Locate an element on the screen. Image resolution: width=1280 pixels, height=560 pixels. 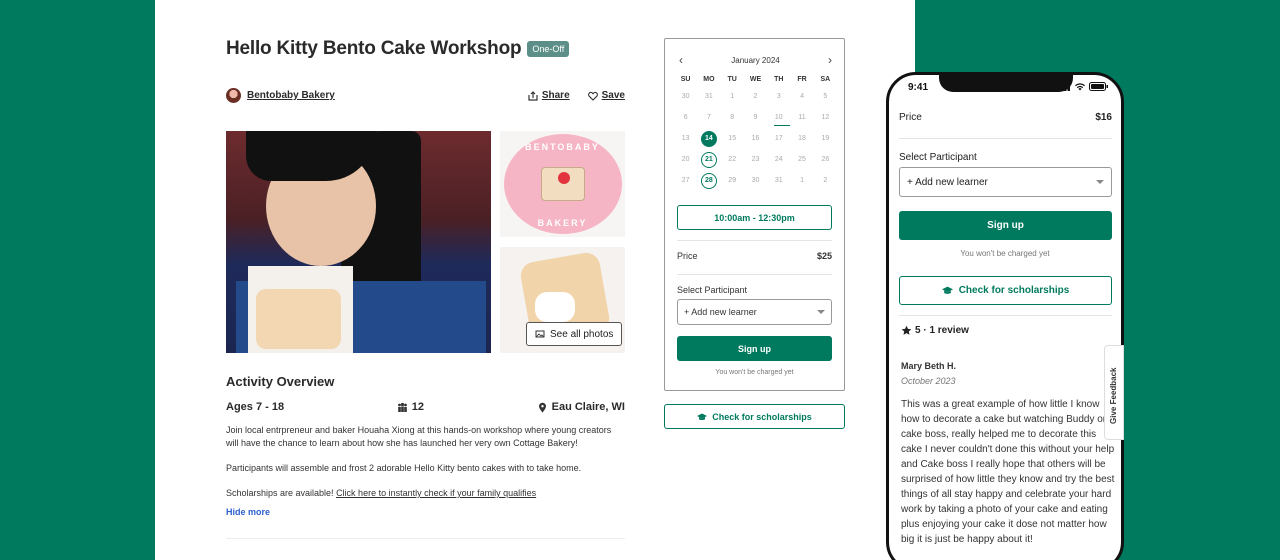
calendar-day: 17 is located at coordinates (778, 138).